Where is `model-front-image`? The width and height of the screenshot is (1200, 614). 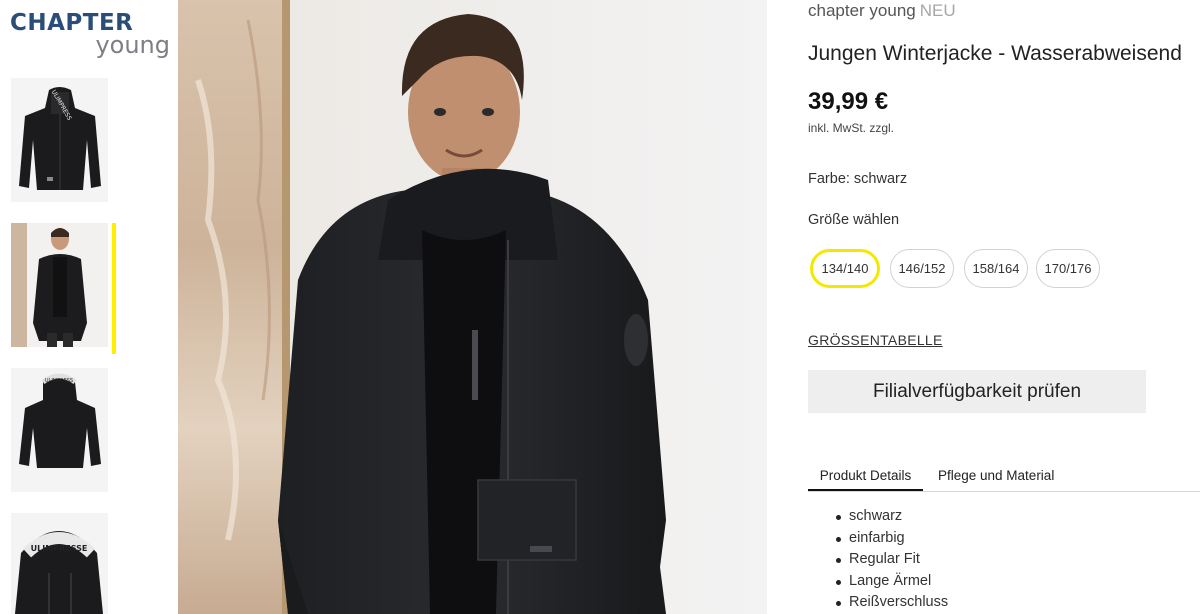
model-front-image is located at coordinates (59, 285).